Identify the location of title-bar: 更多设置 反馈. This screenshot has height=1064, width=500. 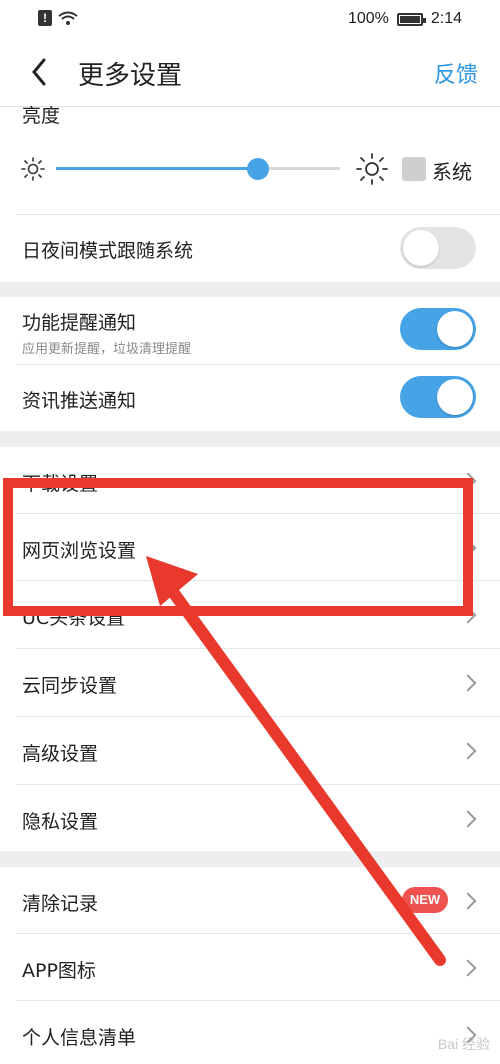
(250, 73).